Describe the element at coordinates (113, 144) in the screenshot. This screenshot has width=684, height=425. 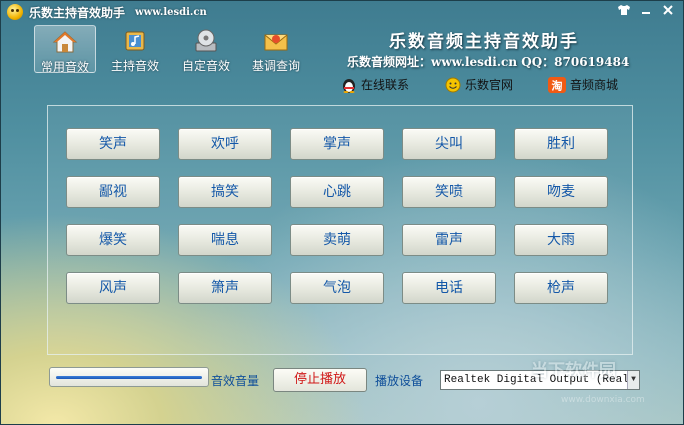
I see `sound-button: 笑声` at that location.